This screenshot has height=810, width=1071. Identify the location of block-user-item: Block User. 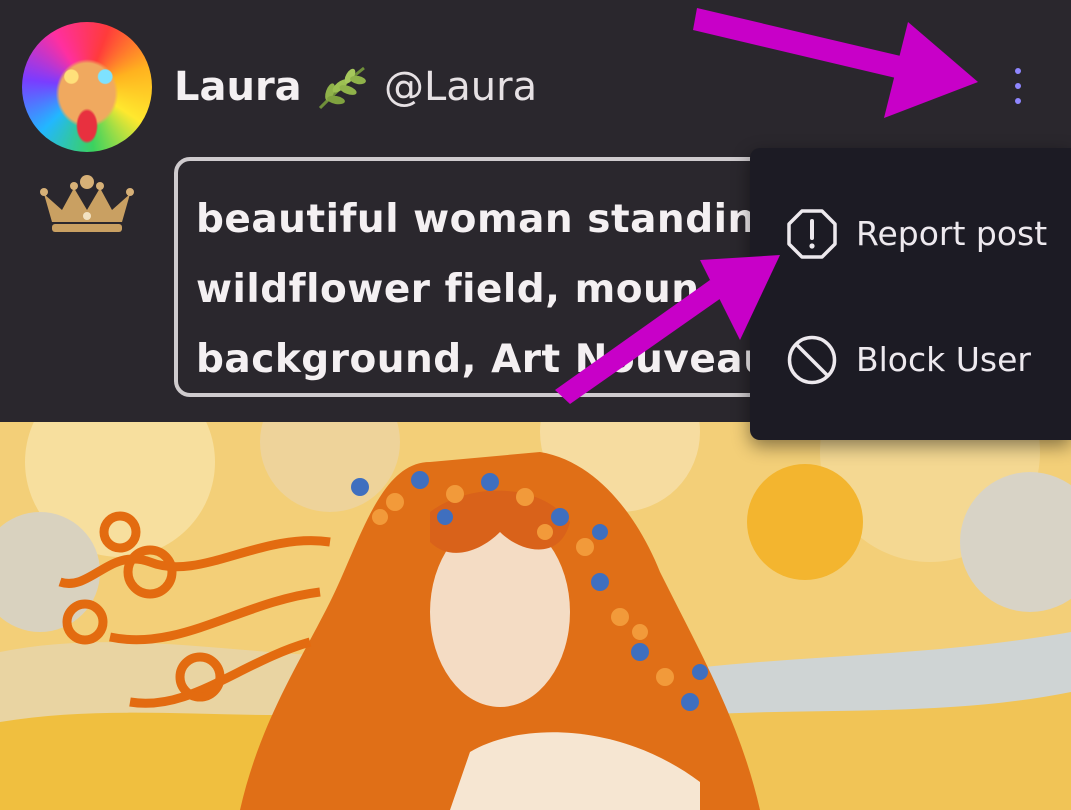
(910, 359).